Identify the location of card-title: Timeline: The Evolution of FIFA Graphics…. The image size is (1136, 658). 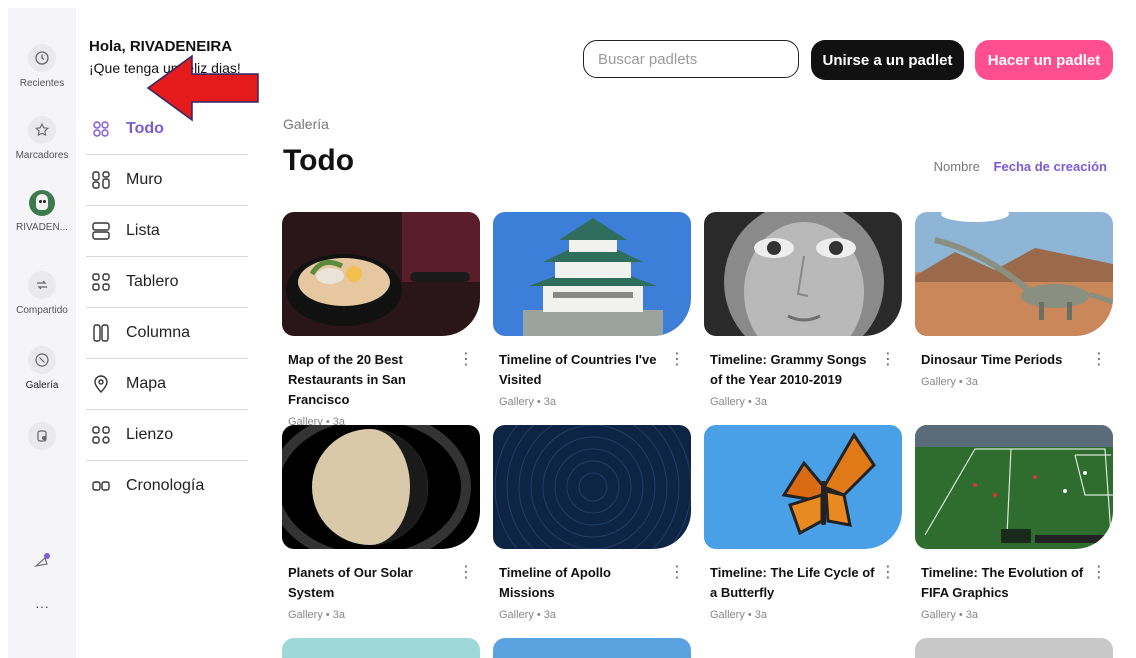
(1006, 594).